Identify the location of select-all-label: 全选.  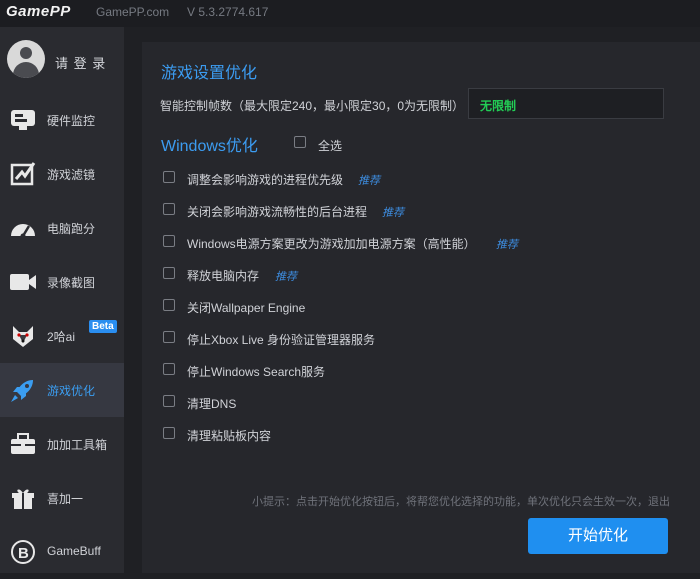
(330, 146).